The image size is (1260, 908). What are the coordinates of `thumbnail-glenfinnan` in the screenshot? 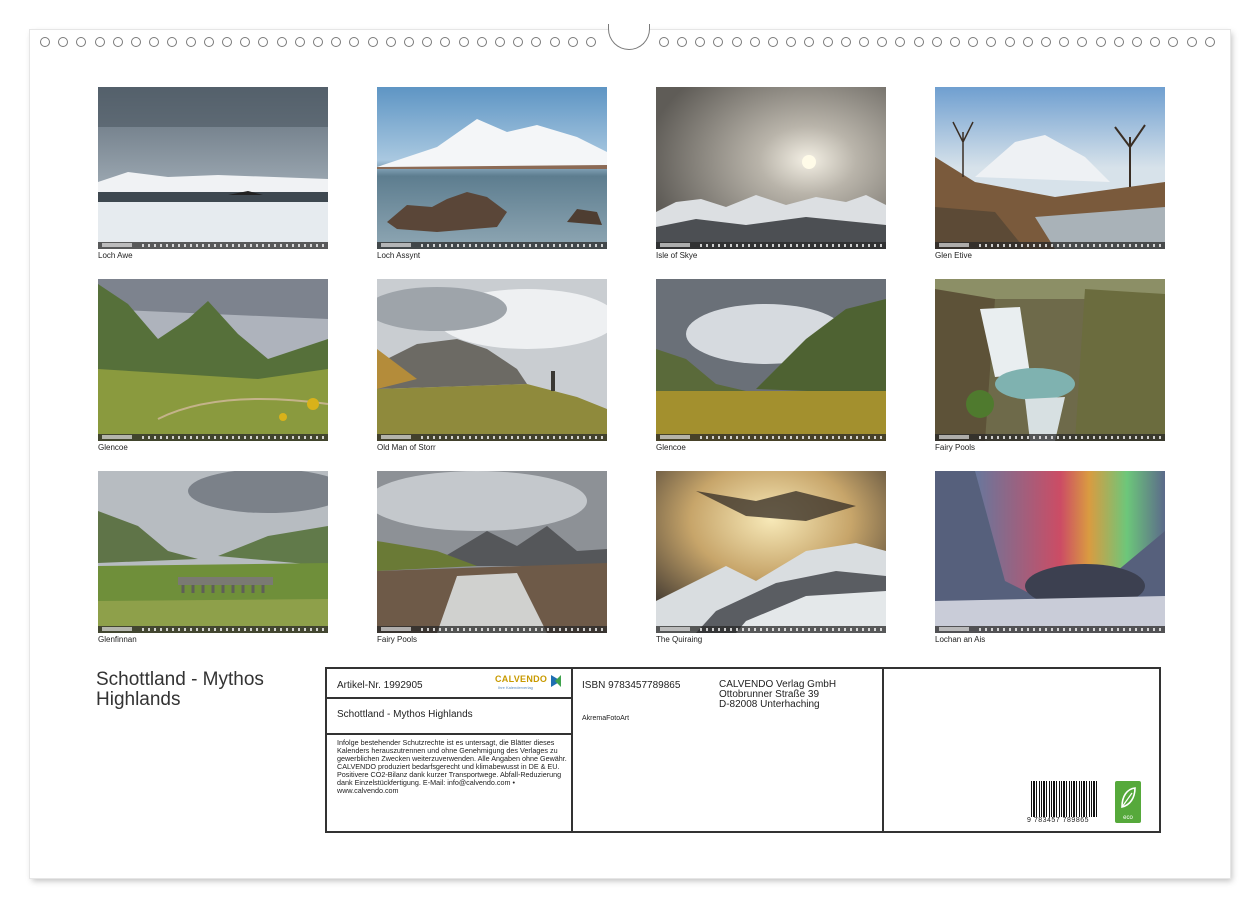 It's located at (213, 552).